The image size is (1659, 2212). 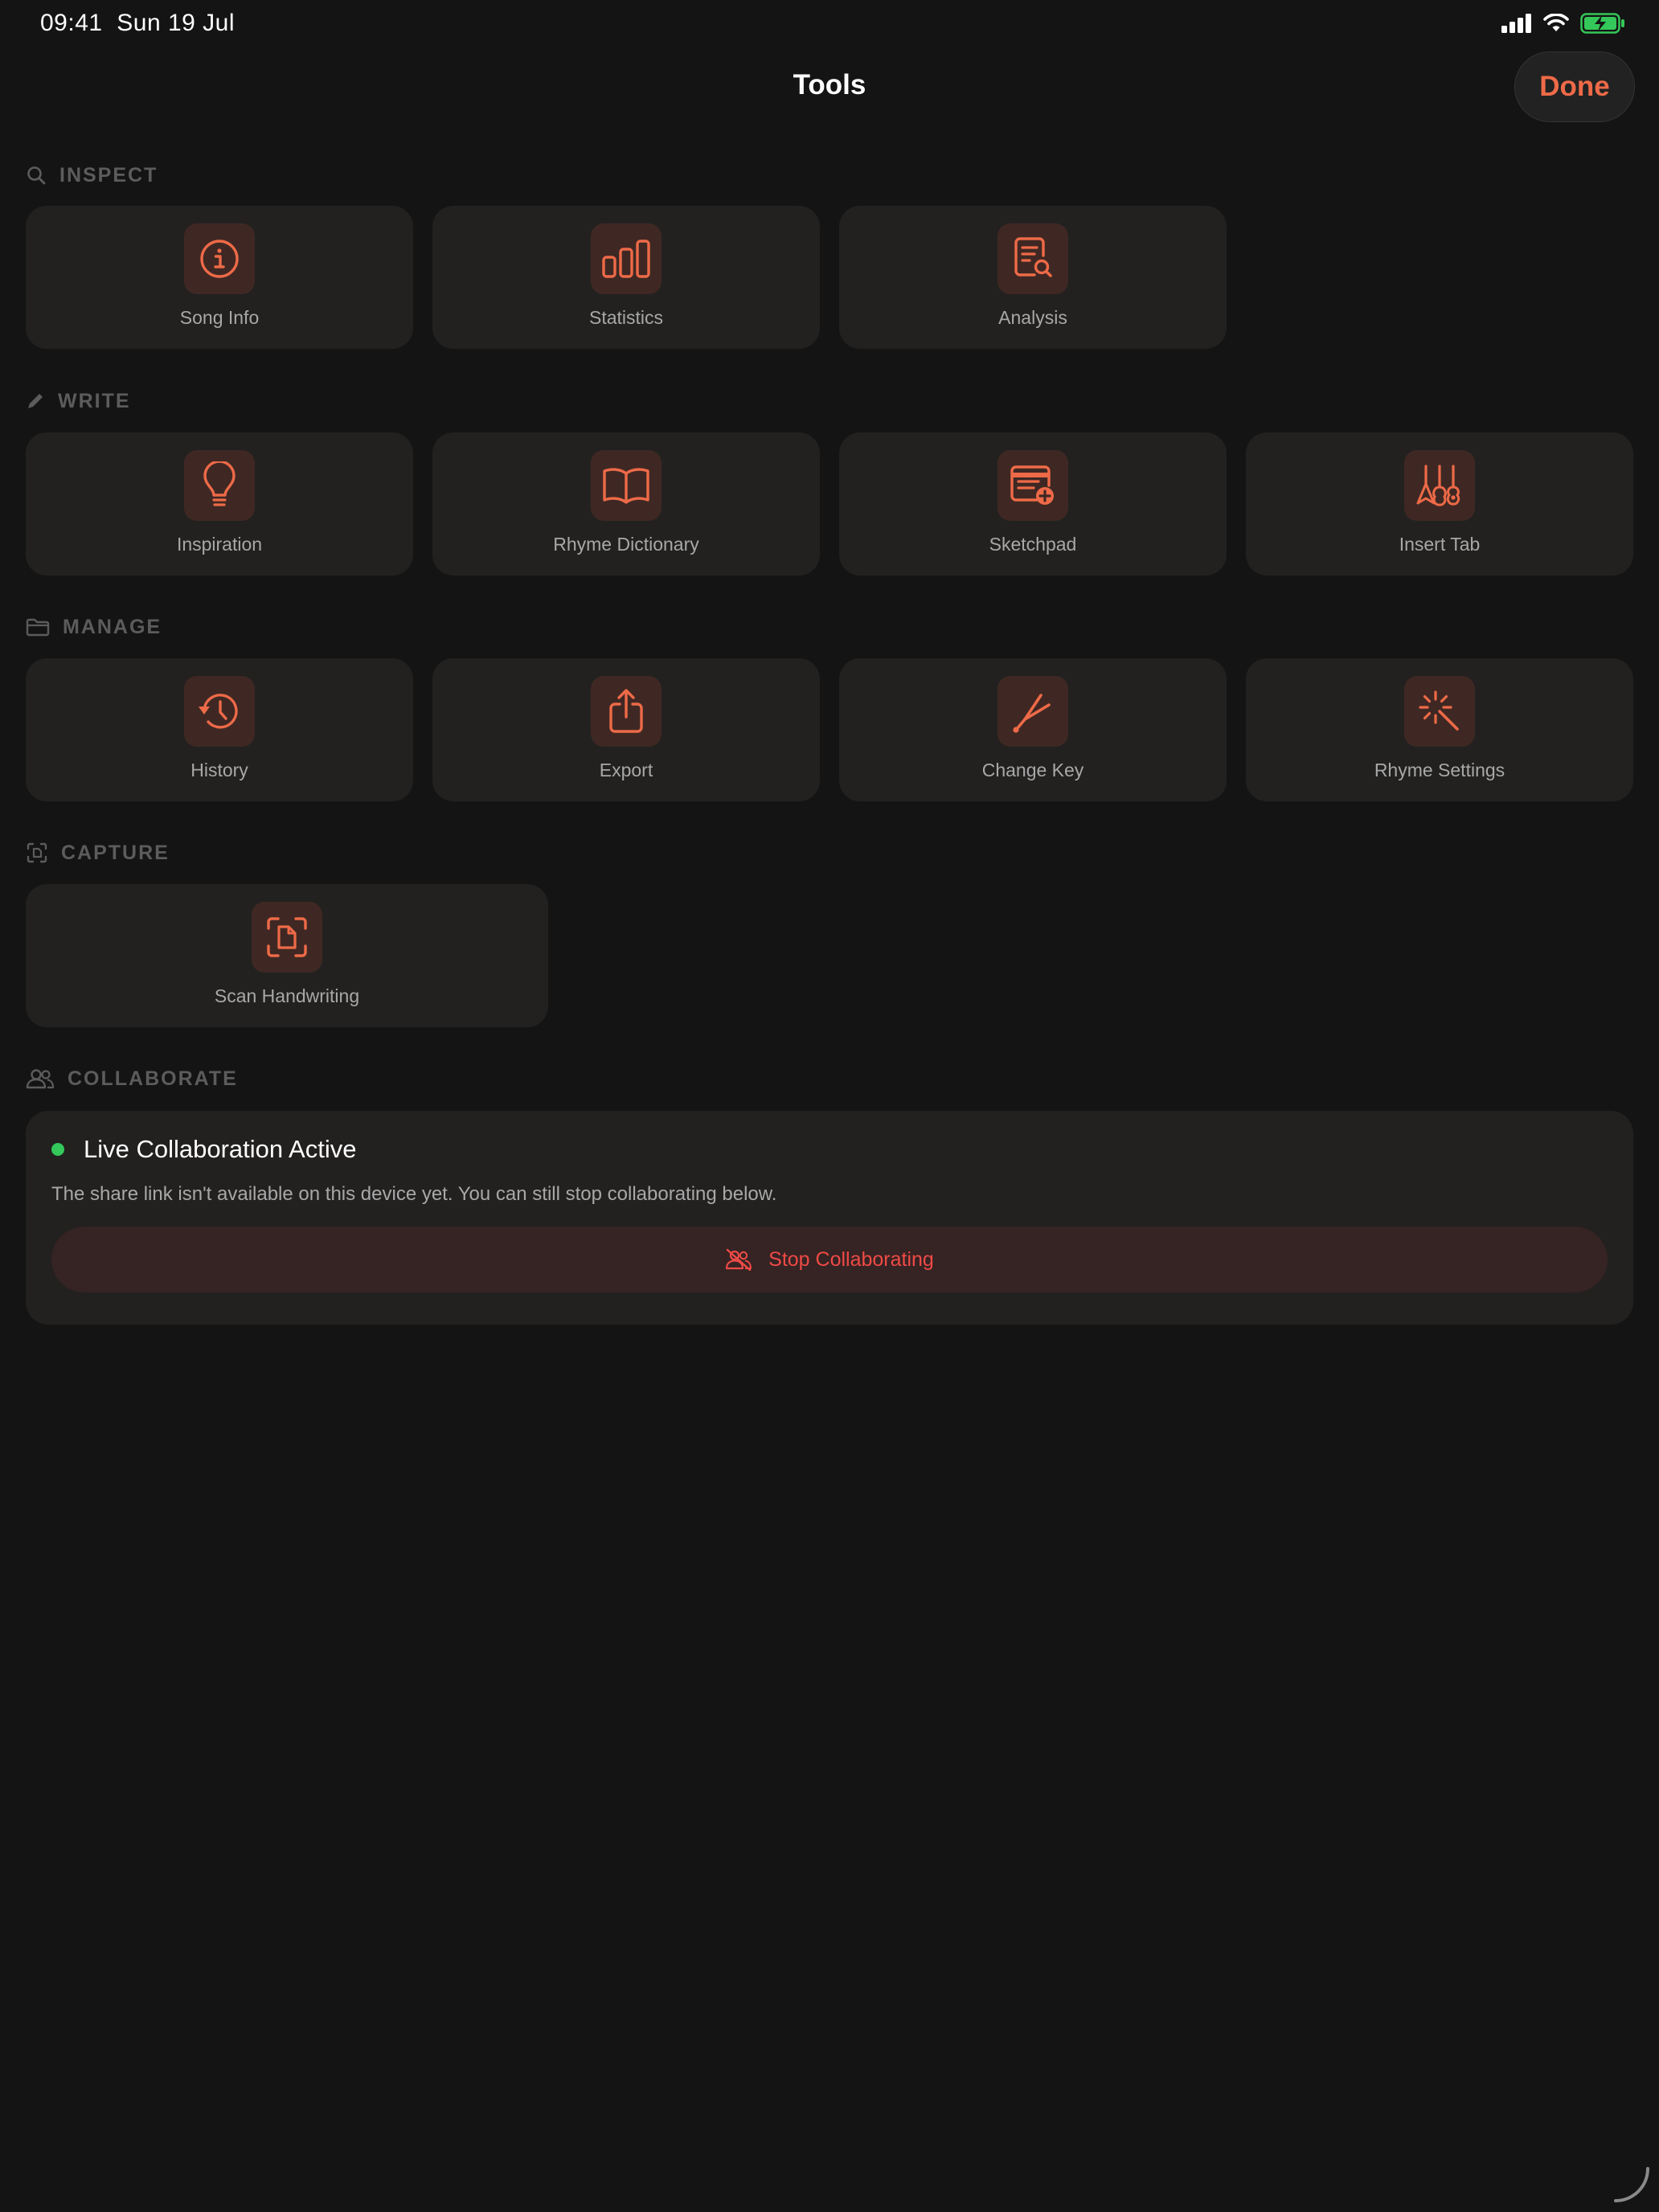 I want to click on tool-label: Rhyme Settings, so click(x=1439, y=770).